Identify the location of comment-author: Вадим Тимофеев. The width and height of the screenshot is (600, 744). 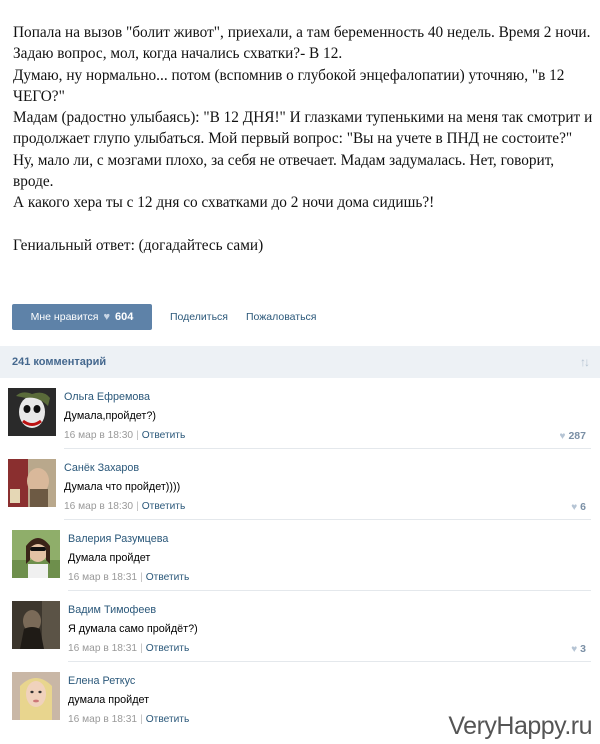
(112, 610).